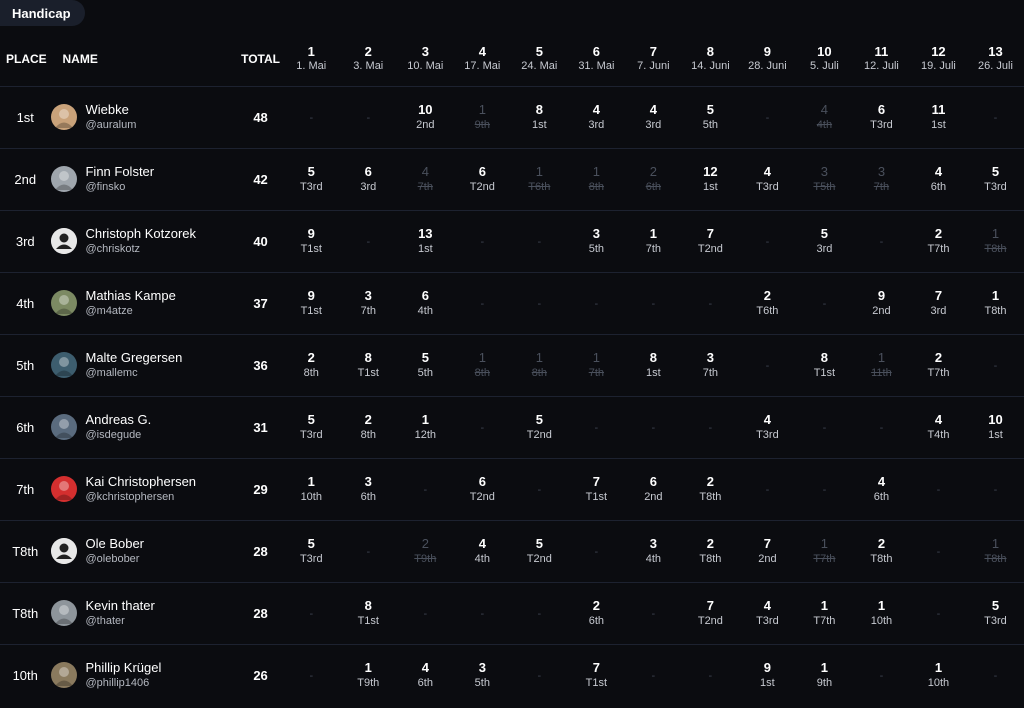  I want to click on result-cell: 5 T3rd, so click(311, 179).